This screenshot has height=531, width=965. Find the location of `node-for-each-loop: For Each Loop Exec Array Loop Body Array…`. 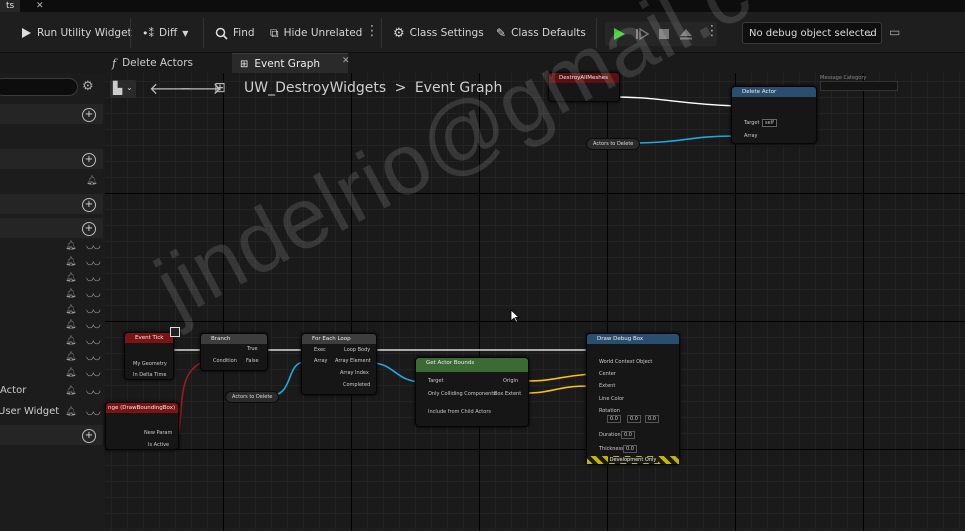

node-for-each-loop: For Each Loop Exec Array Loop Body Array… is located at coordinates (339, 364).